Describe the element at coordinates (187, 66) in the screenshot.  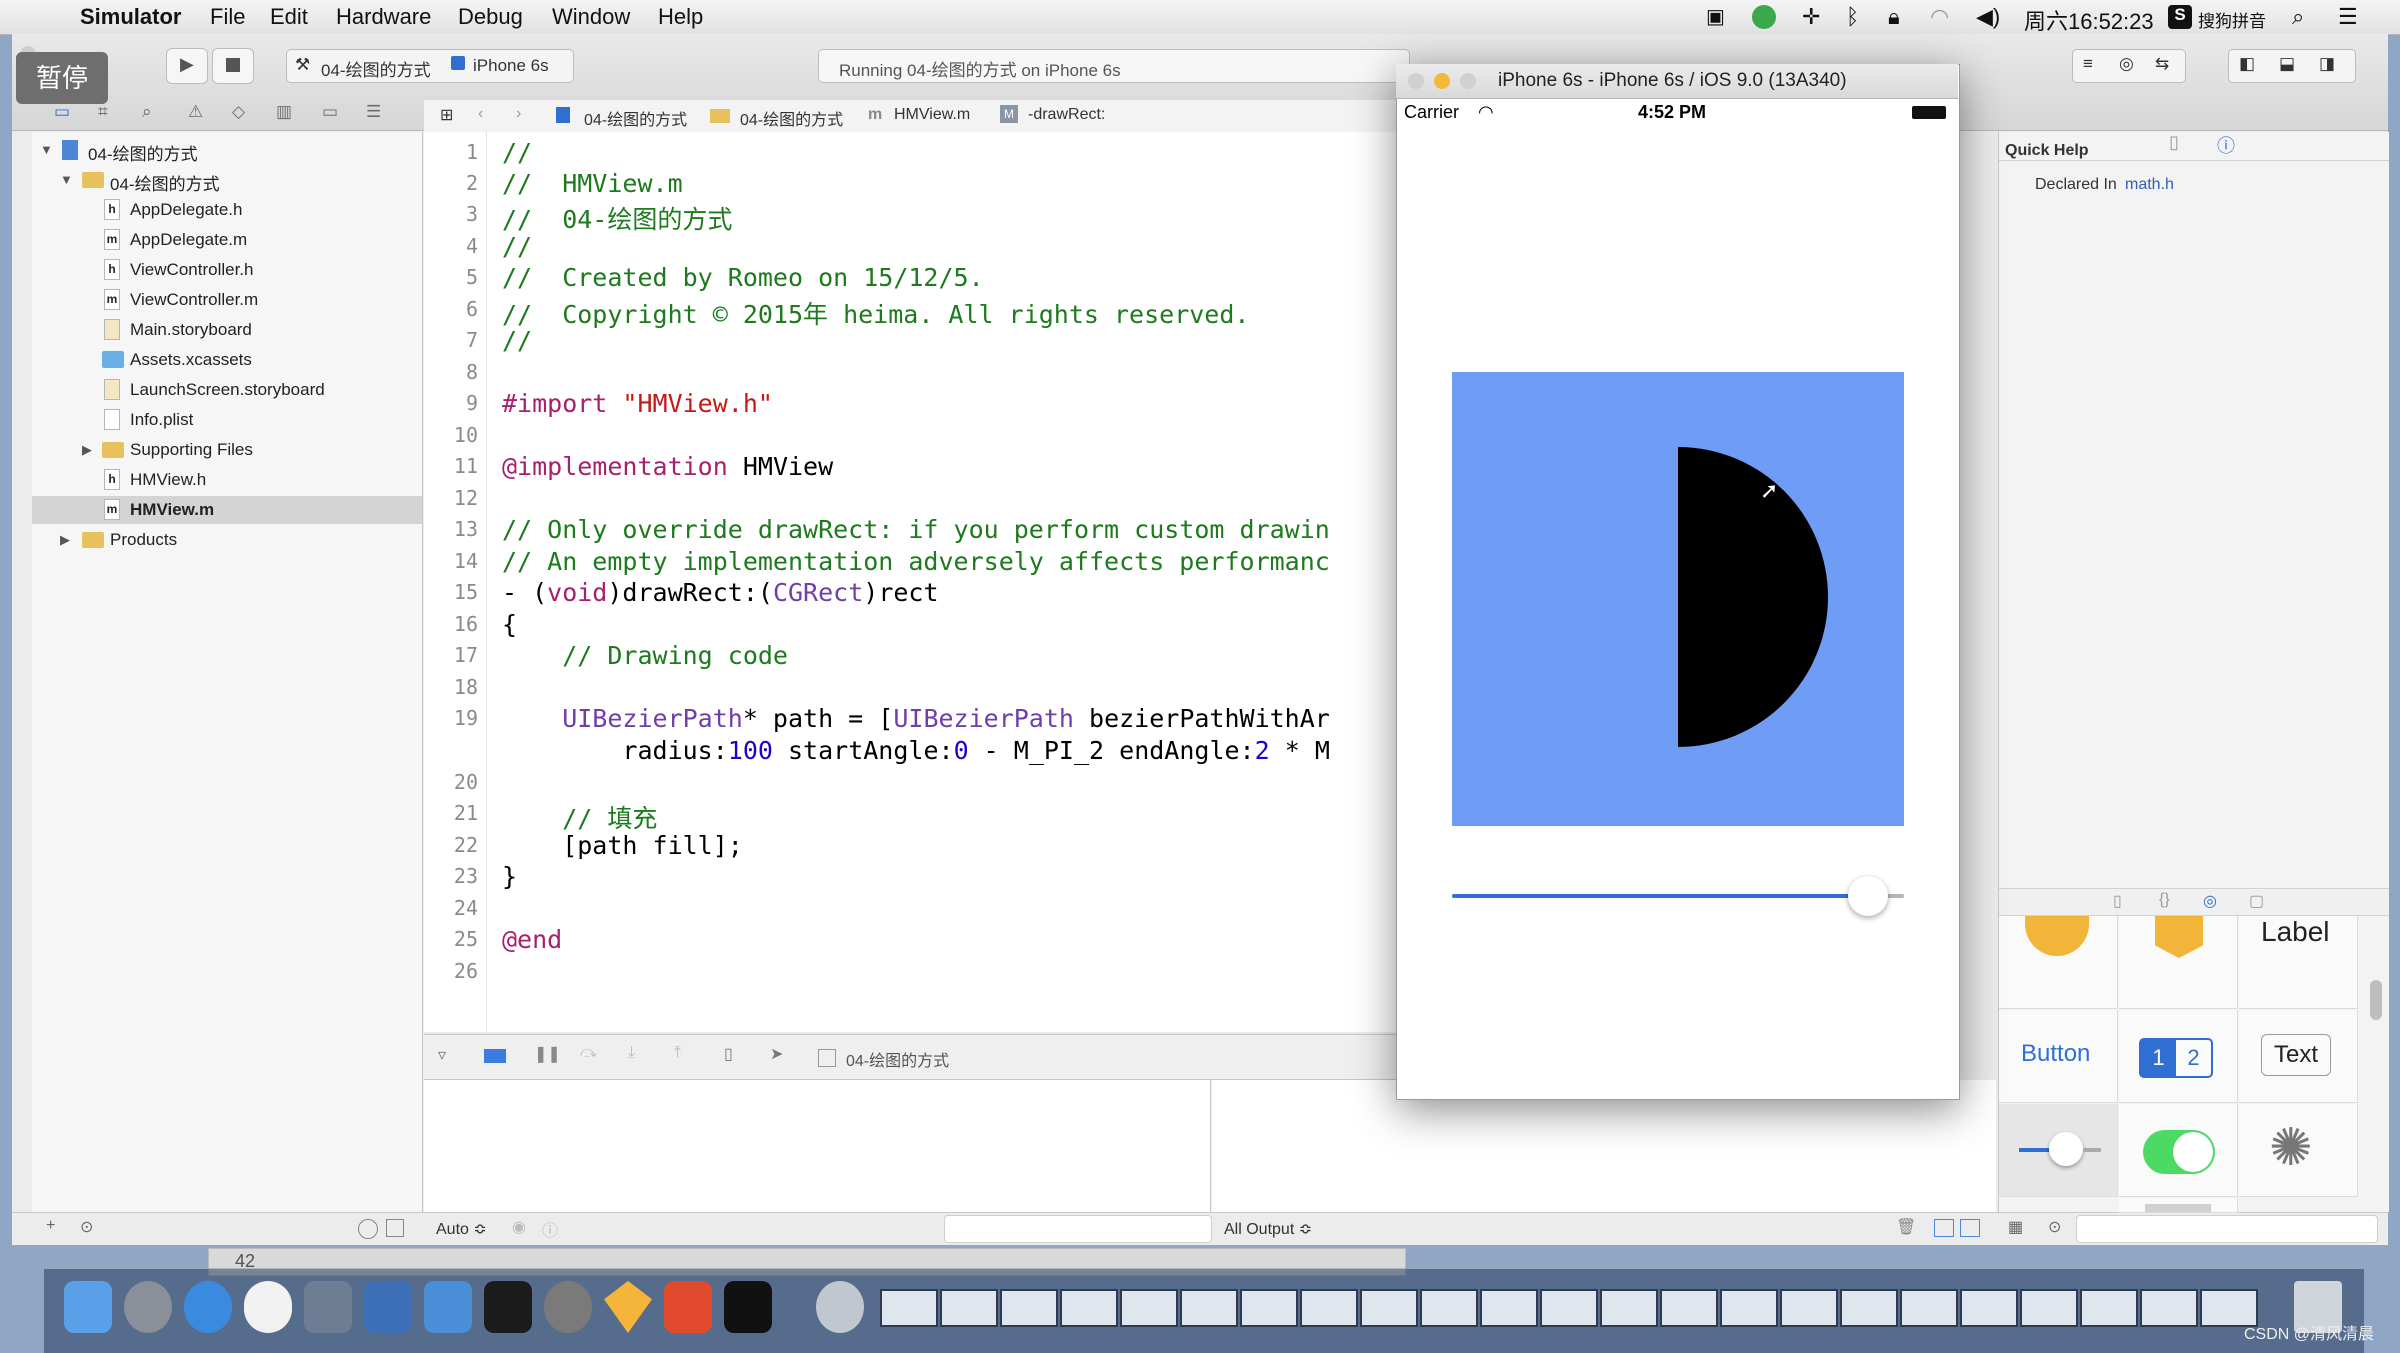
I see `run-button: ▶` at that location.